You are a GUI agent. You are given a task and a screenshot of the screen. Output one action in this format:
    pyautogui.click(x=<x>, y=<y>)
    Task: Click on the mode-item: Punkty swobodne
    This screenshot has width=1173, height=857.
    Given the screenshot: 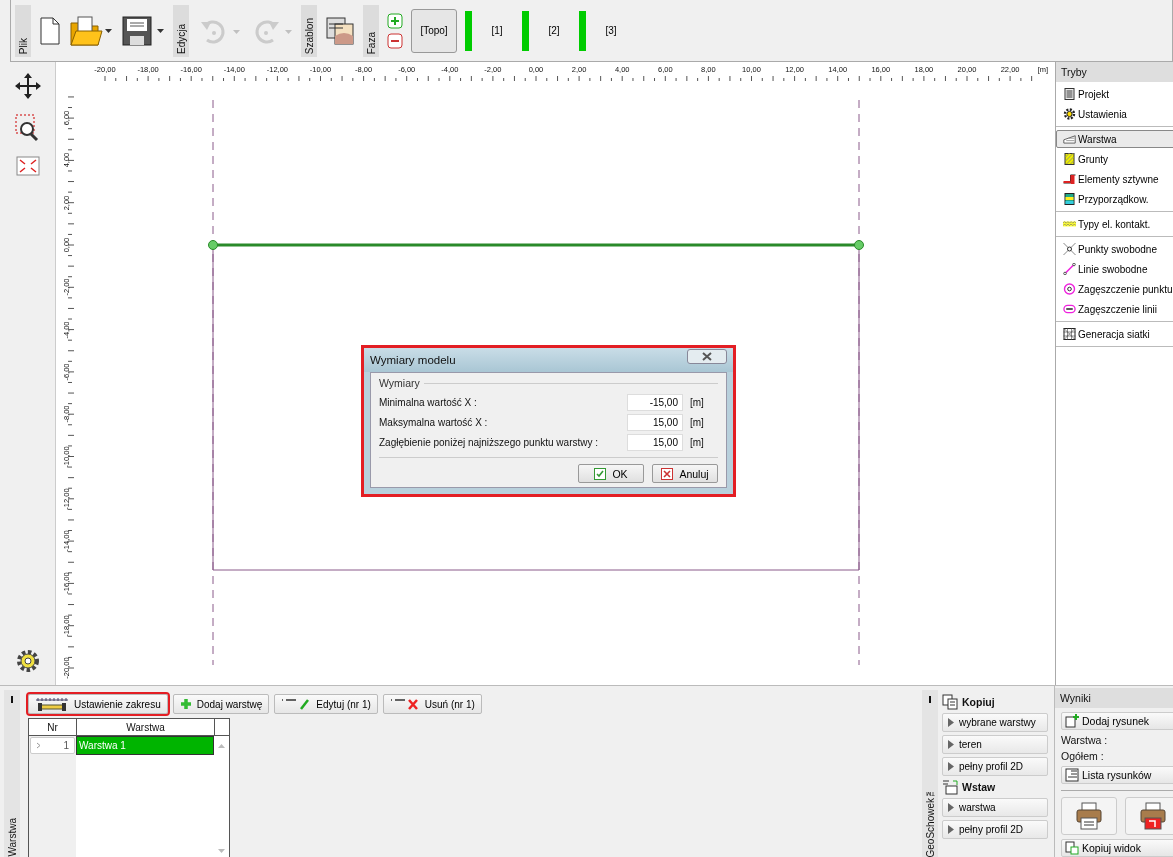 What is the action you would take?
    pyautogui.click(x=1114, y=249)
    